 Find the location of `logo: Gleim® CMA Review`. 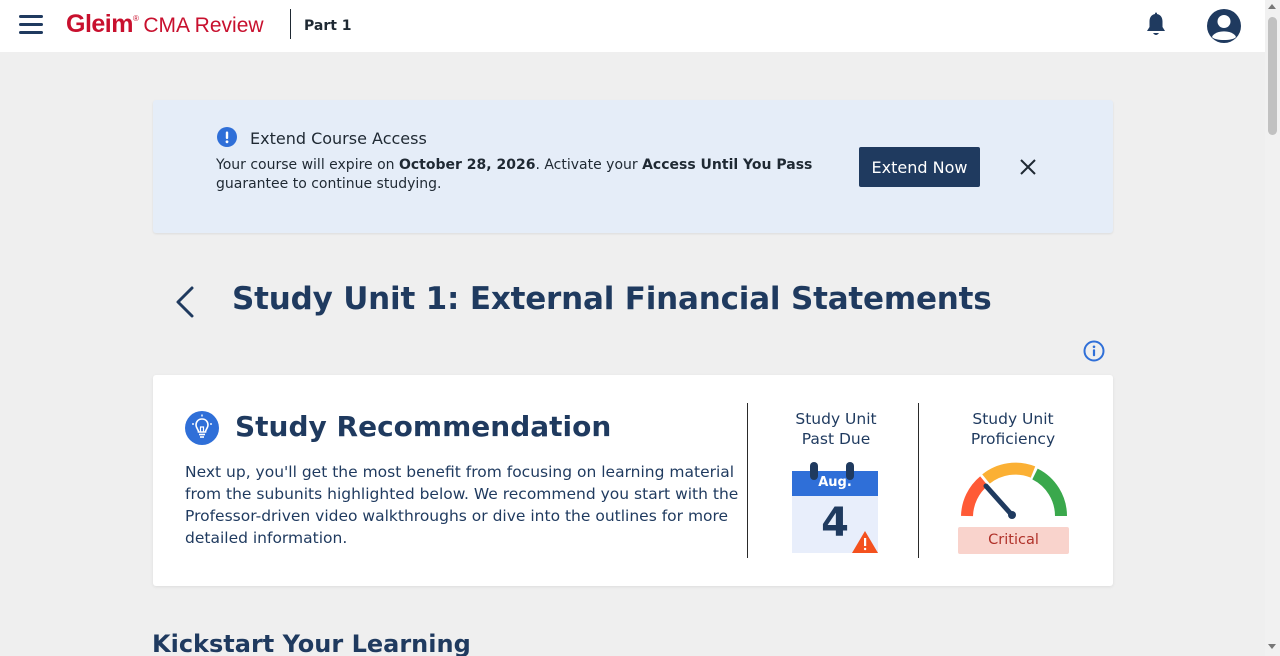

logo: Gleim® CMA Review is located at coordinates (165, 24).